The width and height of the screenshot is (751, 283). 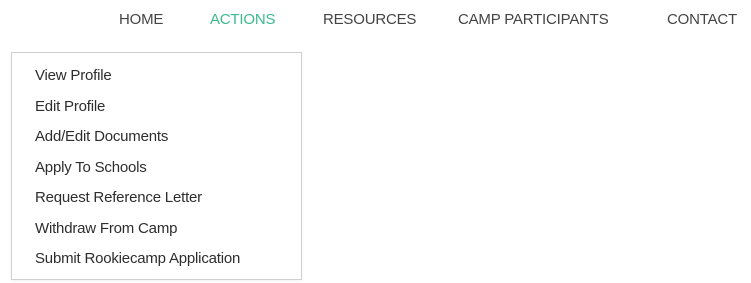 I want to click on nav-item-resources: RESOURCES, so click(x=369, y=20).